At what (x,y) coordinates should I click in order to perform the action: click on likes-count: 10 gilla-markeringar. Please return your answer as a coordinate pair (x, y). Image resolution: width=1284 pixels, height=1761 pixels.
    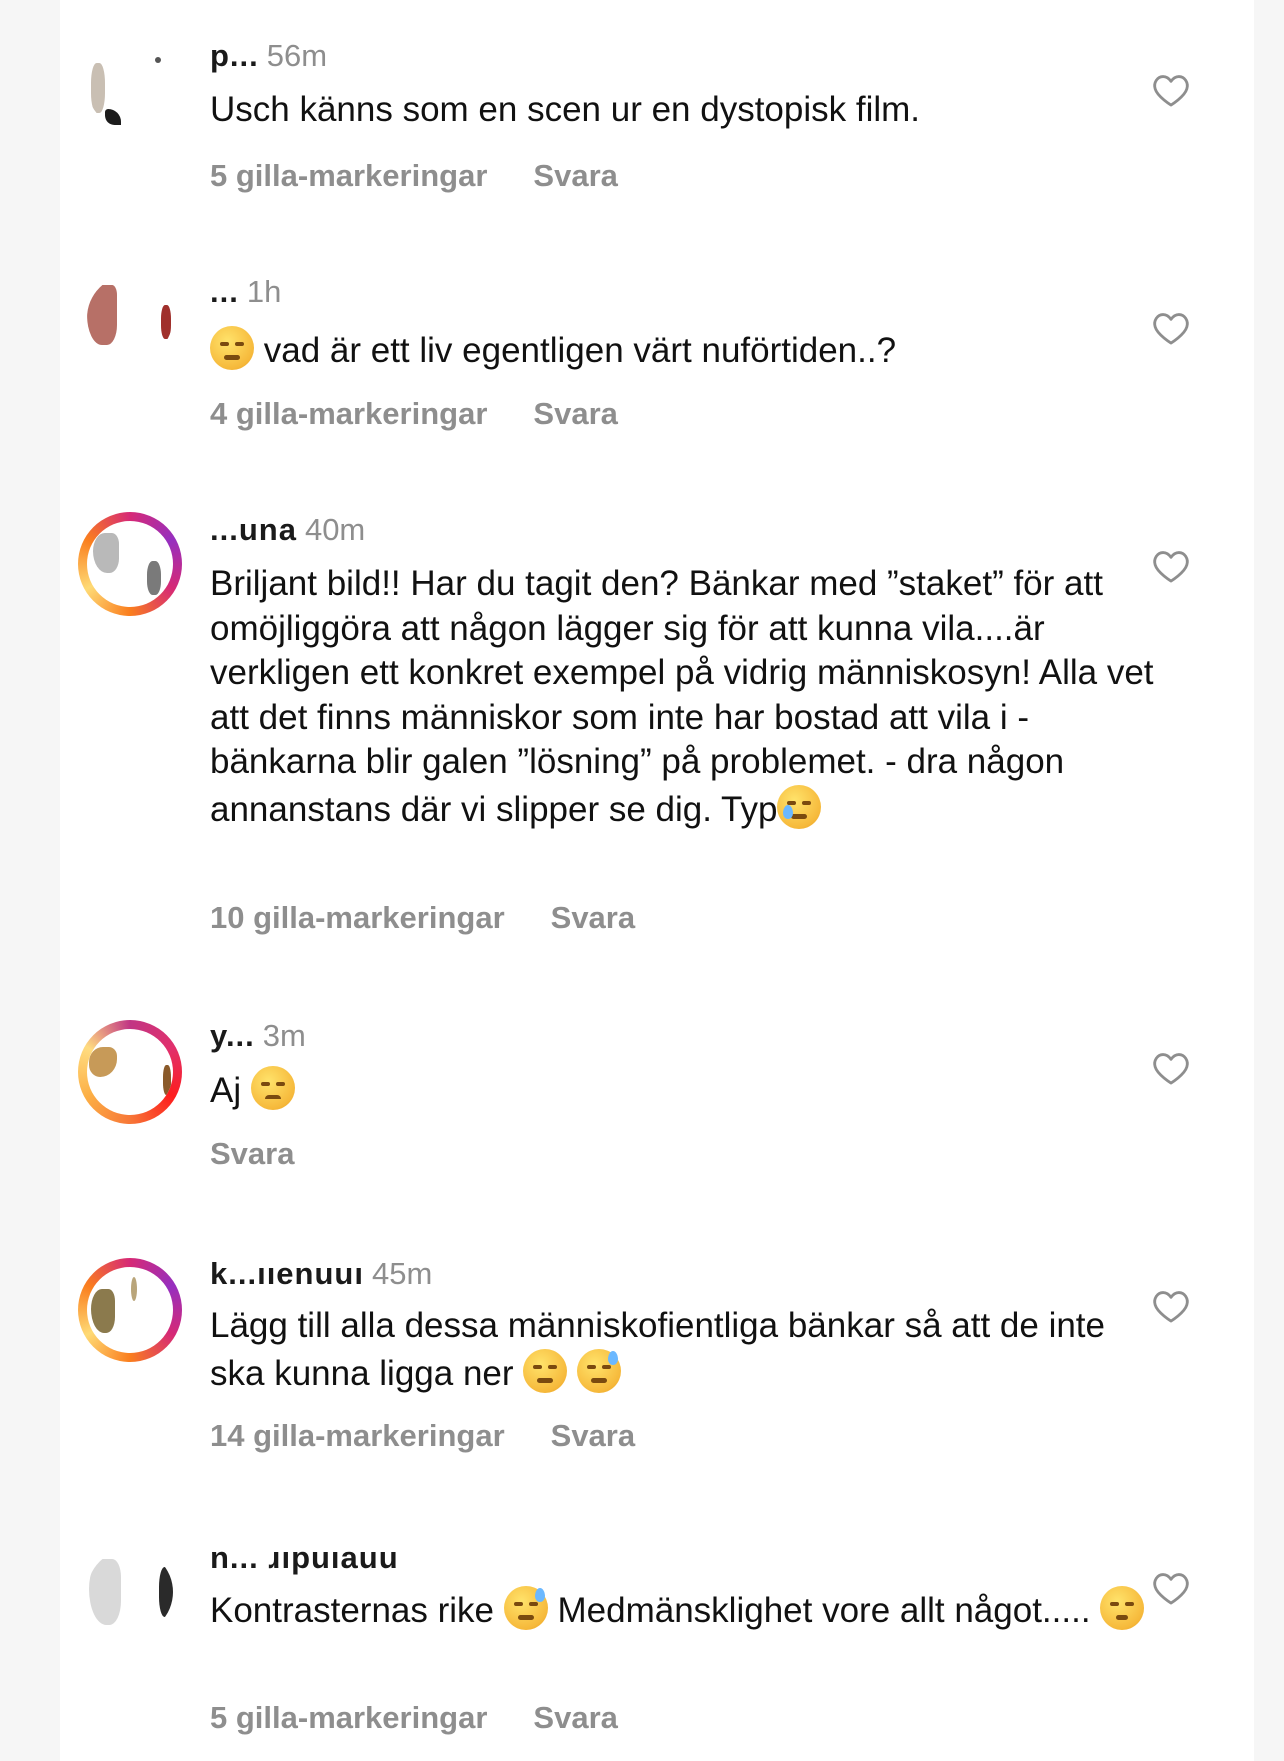
    Looking at the image, I should click on (357, 917).